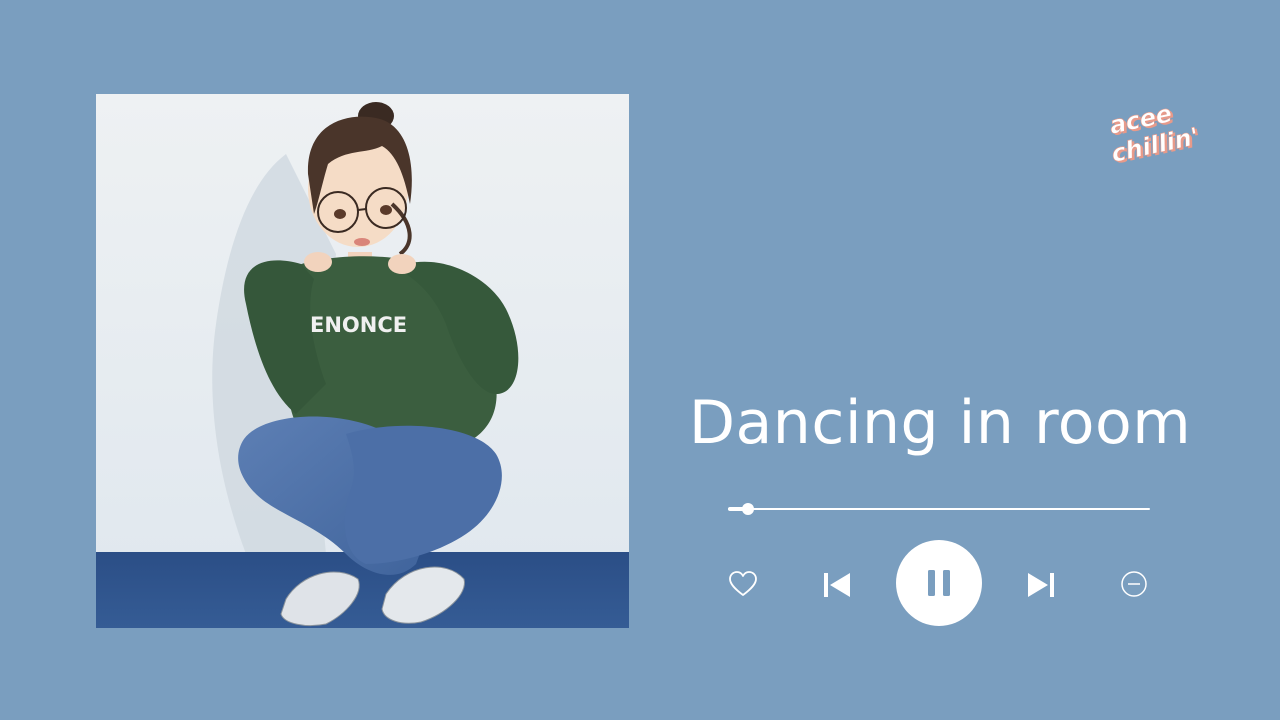  I want to click on next-button, so click(1041, 585).